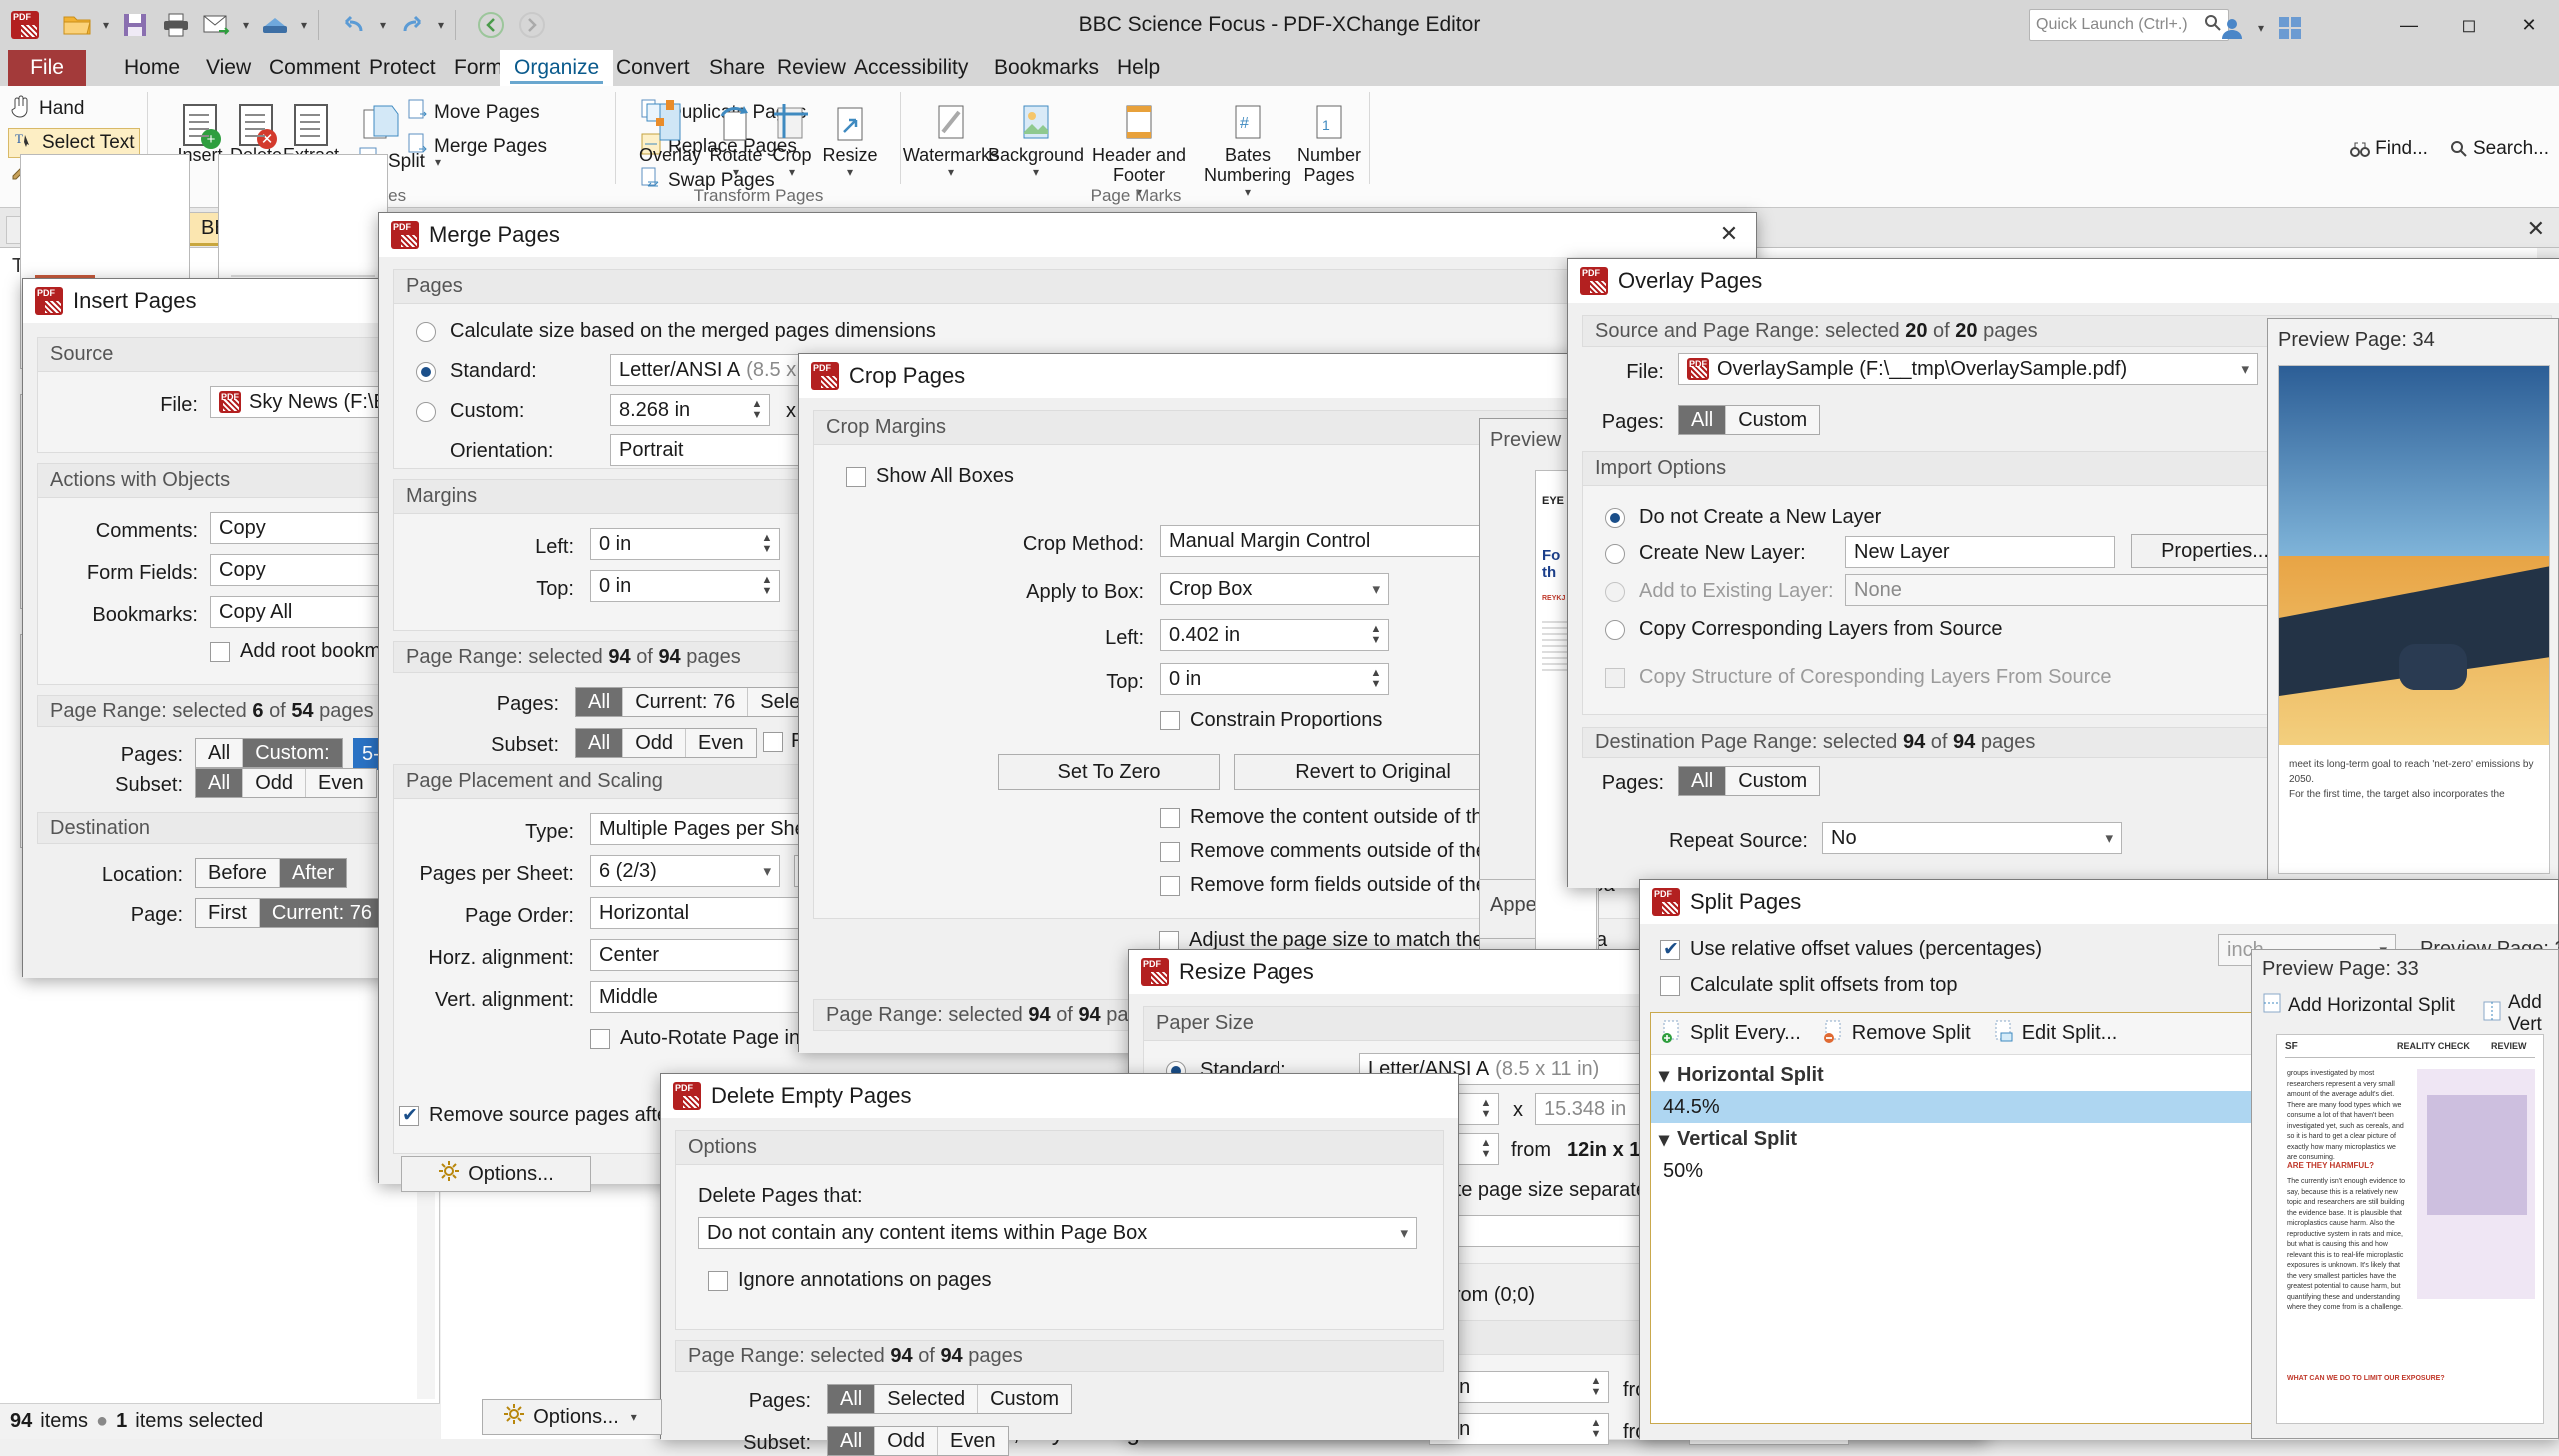  I want to click on merge-subset-segmented: All Odd Even, so click(666, 743).